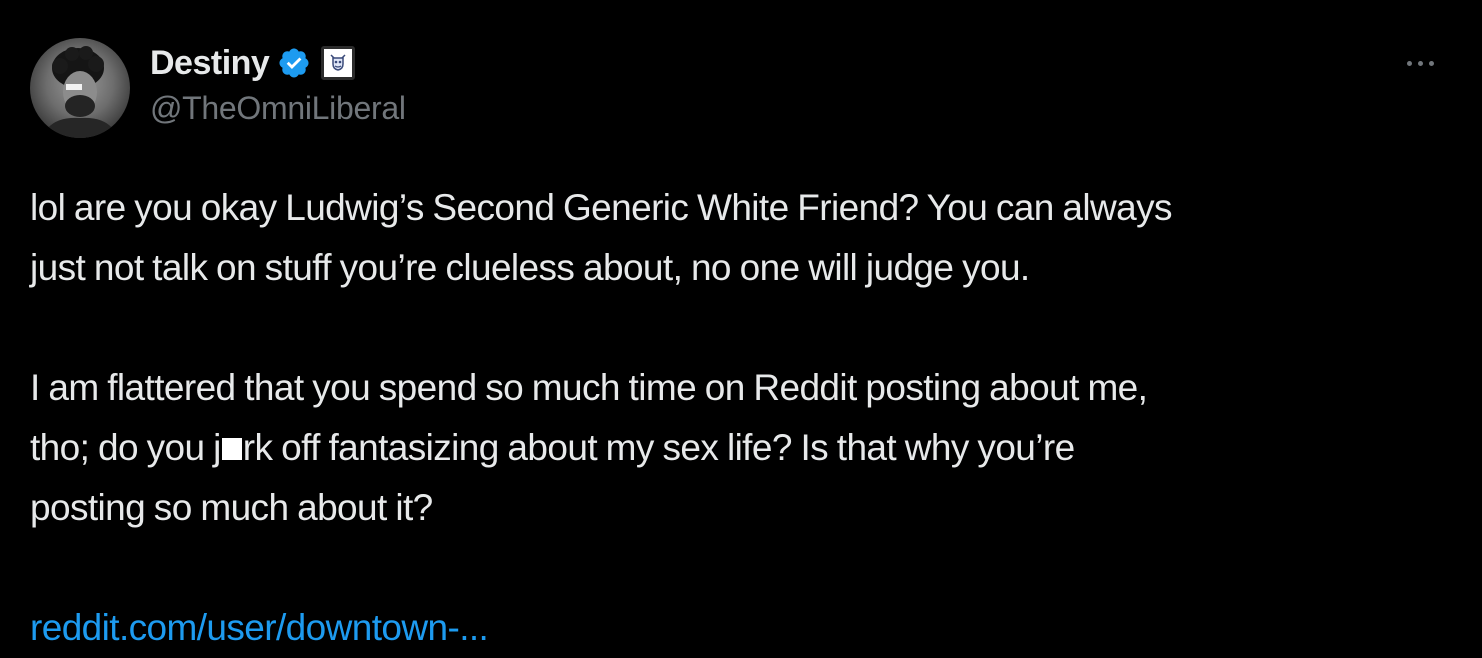 The height and width of the screenshot is (658, 1482). What do you see at coordinates (294, 63) in the screenshot?
I see `verified-badge-icon` at bounding box center [294, 63].